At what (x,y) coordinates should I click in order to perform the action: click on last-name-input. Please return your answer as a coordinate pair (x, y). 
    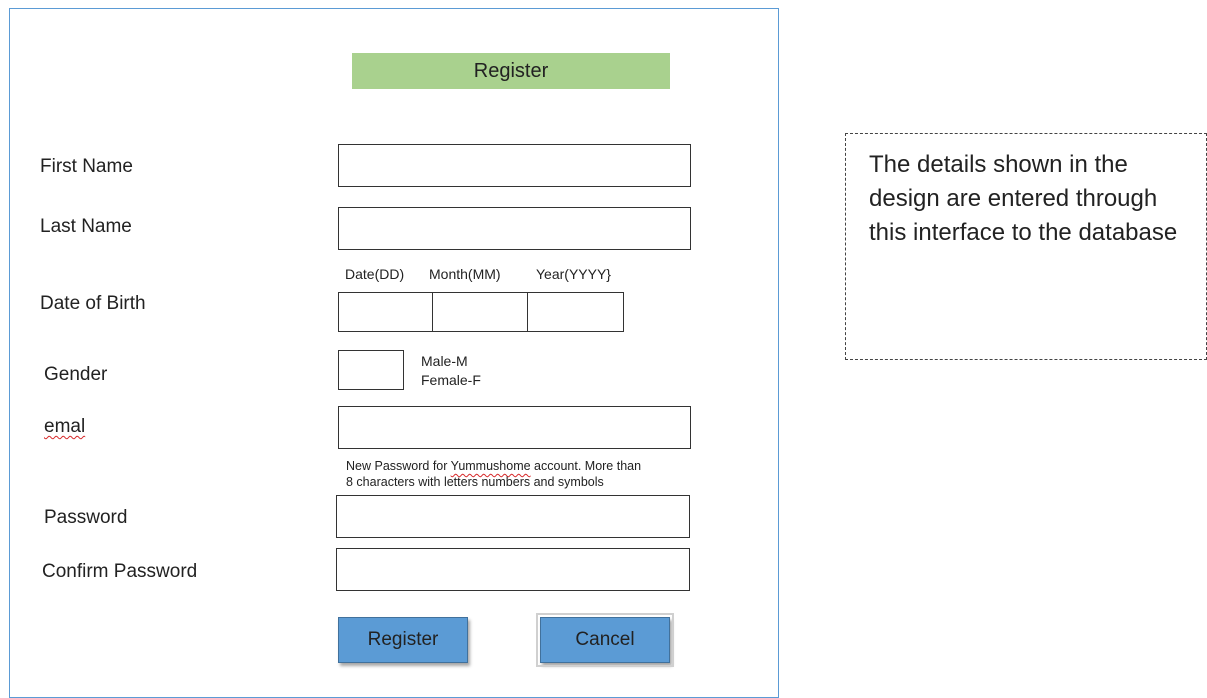
    Looking at the image, I should click on (514, 228).